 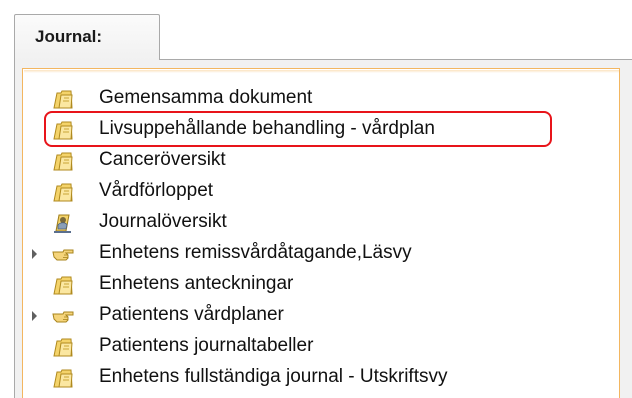 What do you see at coordinates (196, 283) in the screenshot?
I see `tree-item-label: Enhetens anteckningar` at bounding box center [196, 283].